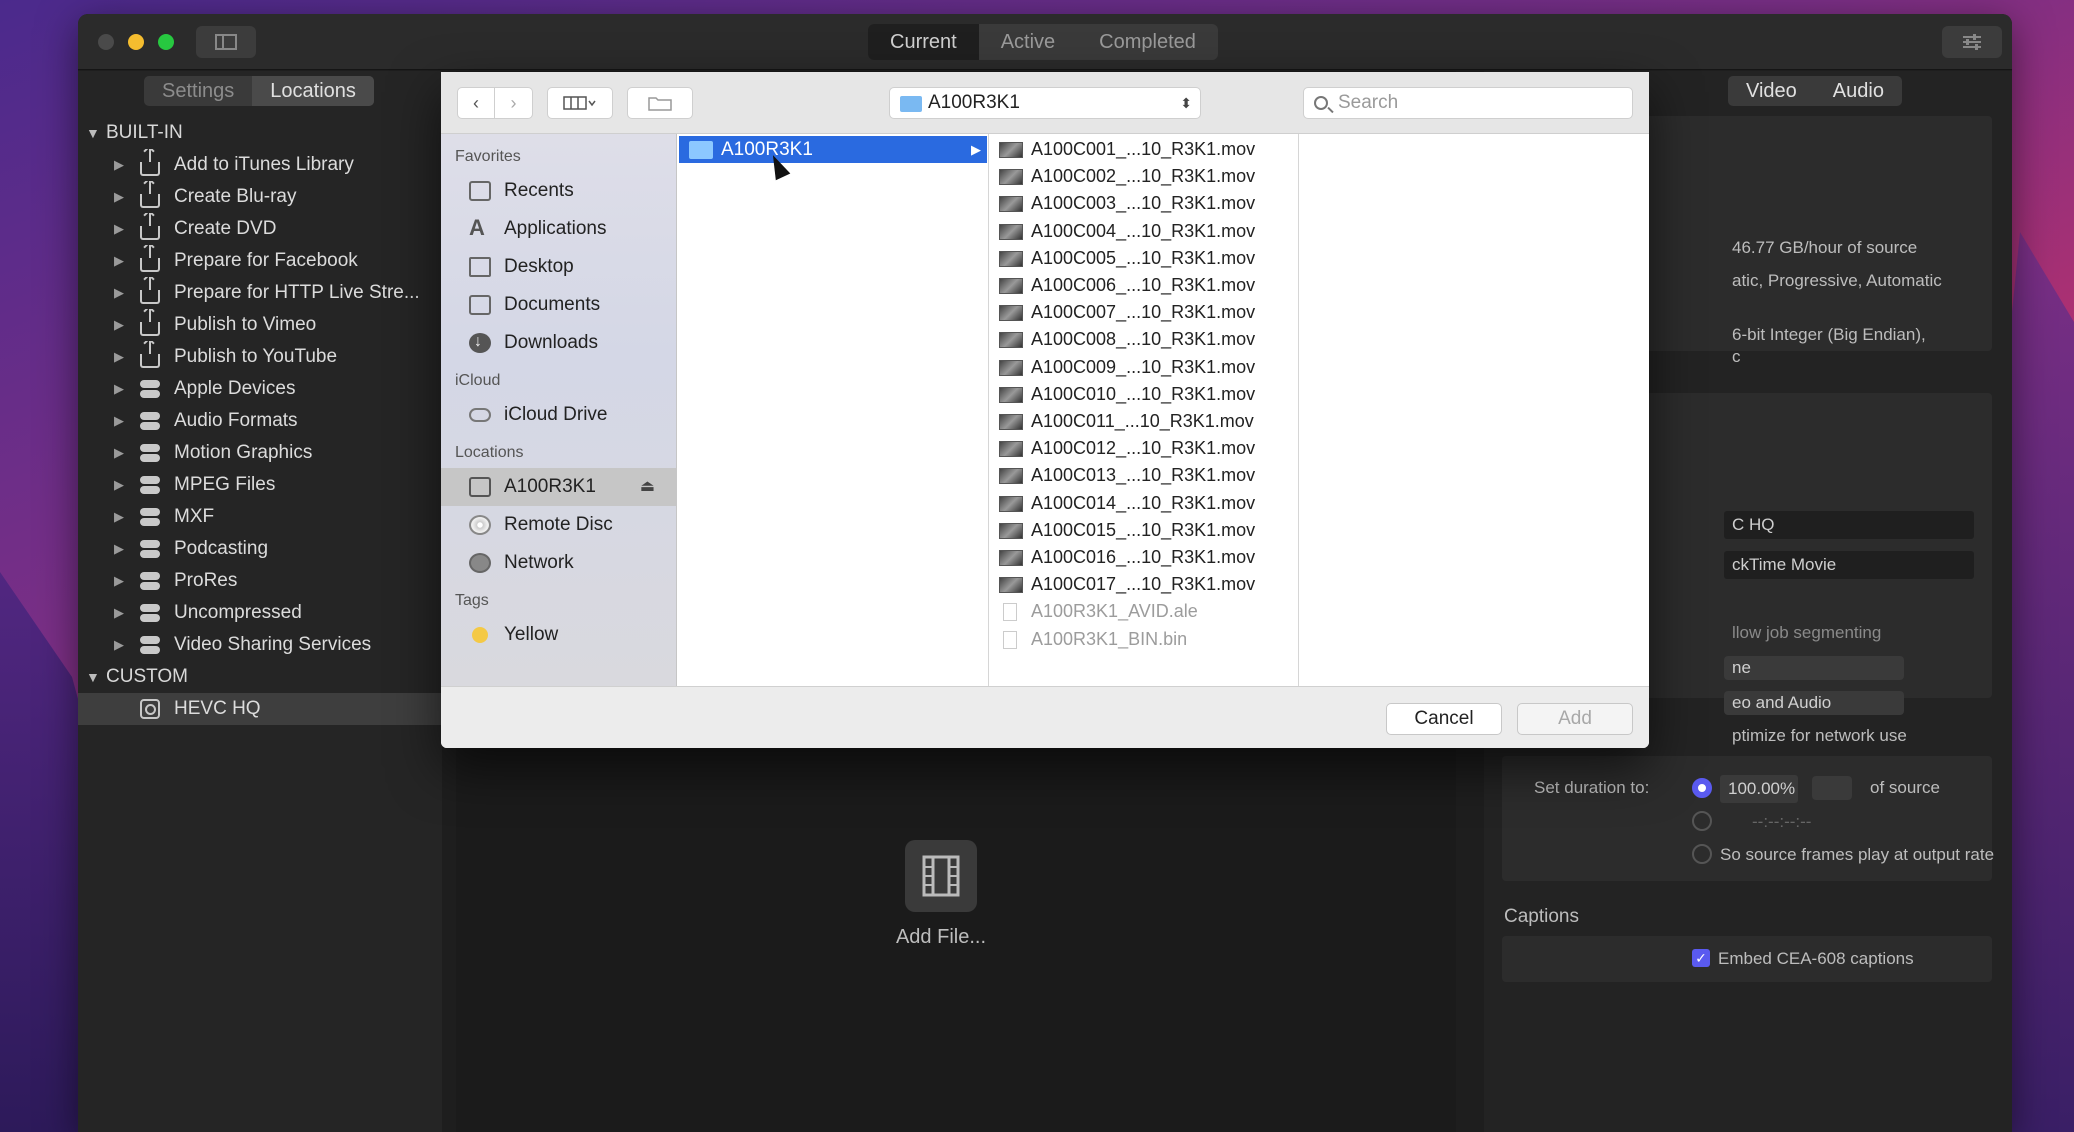 The height and width of the screenshot is (1132, 2074). What do you see at coordinates (260, 549) in the screenshot?
I see `setting-item: ▶ Podcasting` at bounding box center [260, 549].